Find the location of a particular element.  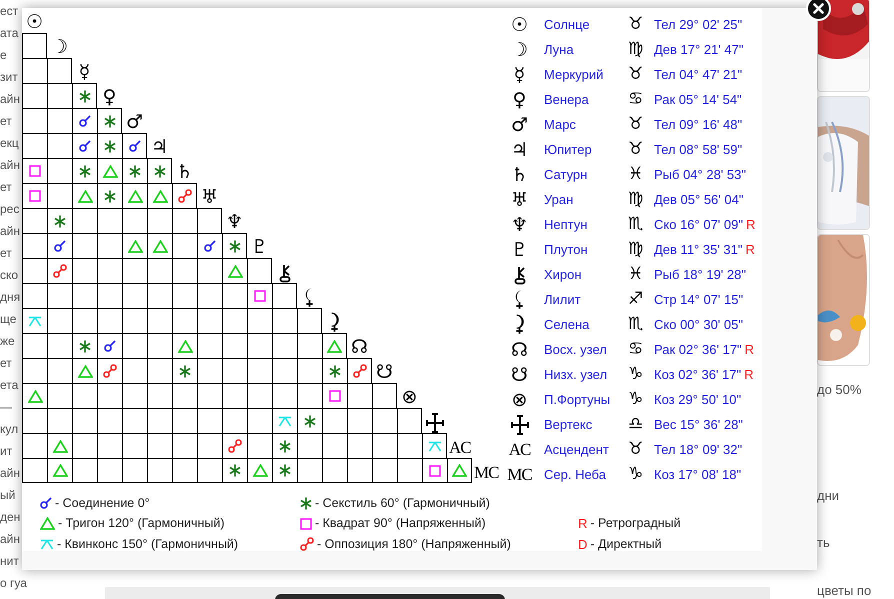

sign-glyph: ♋ is located at coordinates (636, 99).